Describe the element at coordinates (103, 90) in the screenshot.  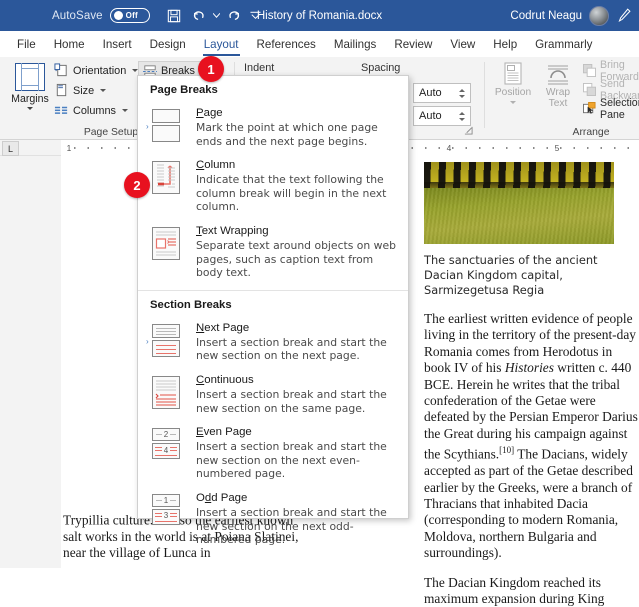
I see `size-chevron-down-icon` at that location.